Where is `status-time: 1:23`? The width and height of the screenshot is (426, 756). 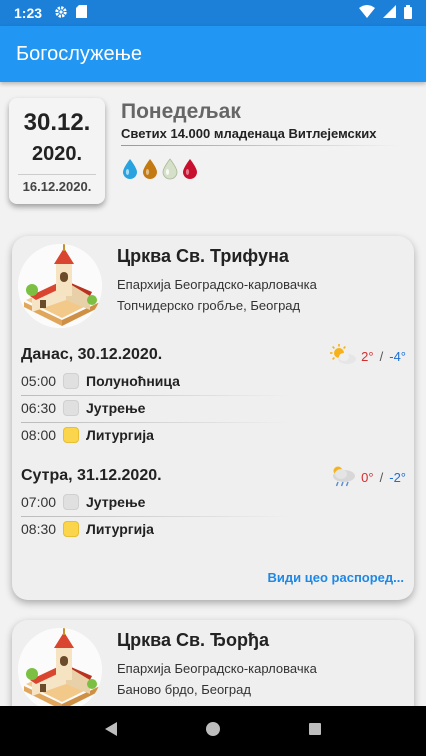 status-time: 1:23 is located at coordinates (28, 13).